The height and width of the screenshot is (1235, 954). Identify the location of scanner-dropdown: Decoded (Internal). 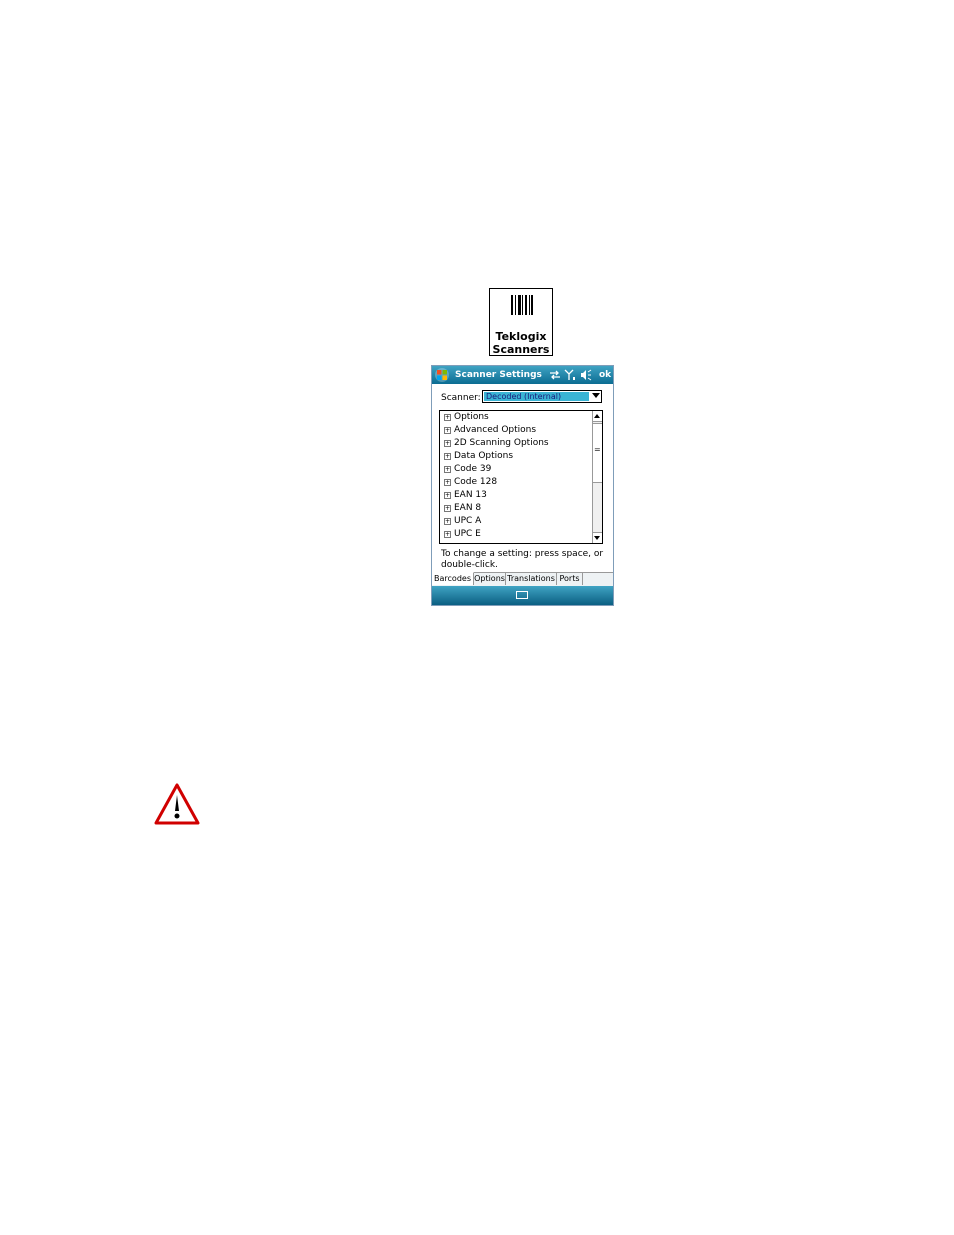
(542, 396).